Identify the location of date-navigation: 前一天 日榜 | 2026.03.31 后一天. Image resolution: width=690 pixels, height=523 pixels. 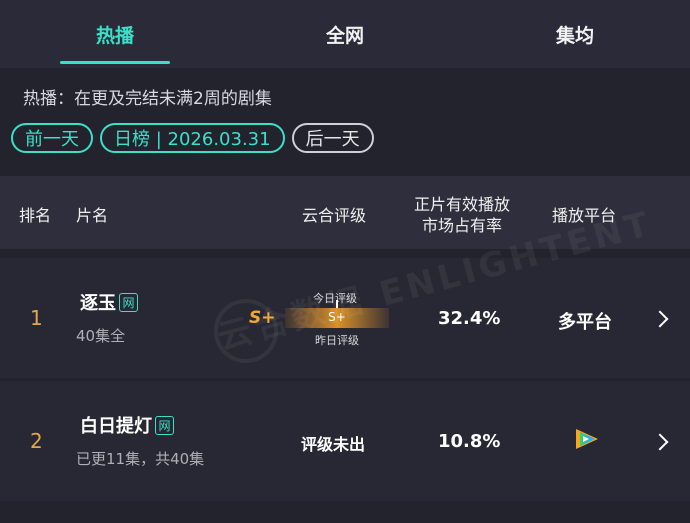
(192, 138).